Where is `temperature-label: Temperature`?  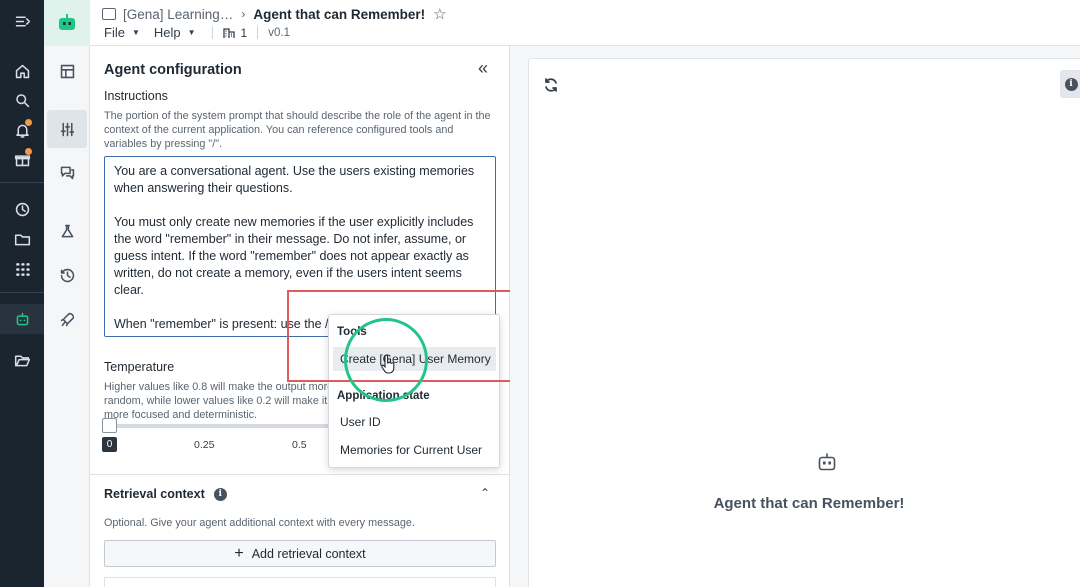
temperature-label: Temperature is located at coordinates (139, 367).